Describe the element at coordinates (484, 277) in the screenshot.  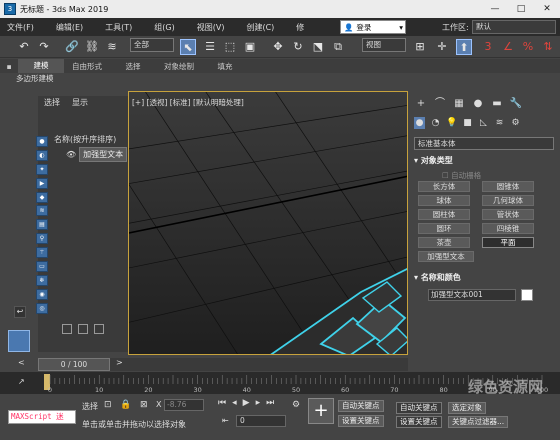
I see `name-color-rollout-header: ▾ 名称和颜色` at that location.